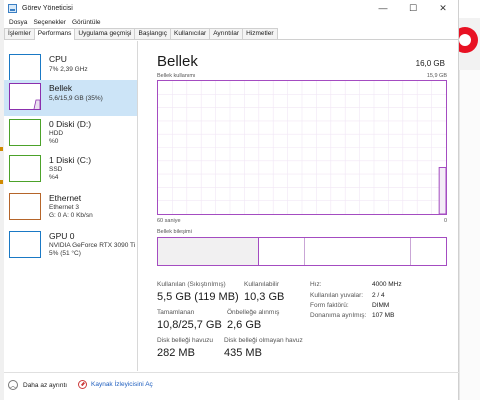 The image size is (480, 400). I want to click on resource-monitor-label: Kaynak İzleyicisini Aç, so click(122, 384).